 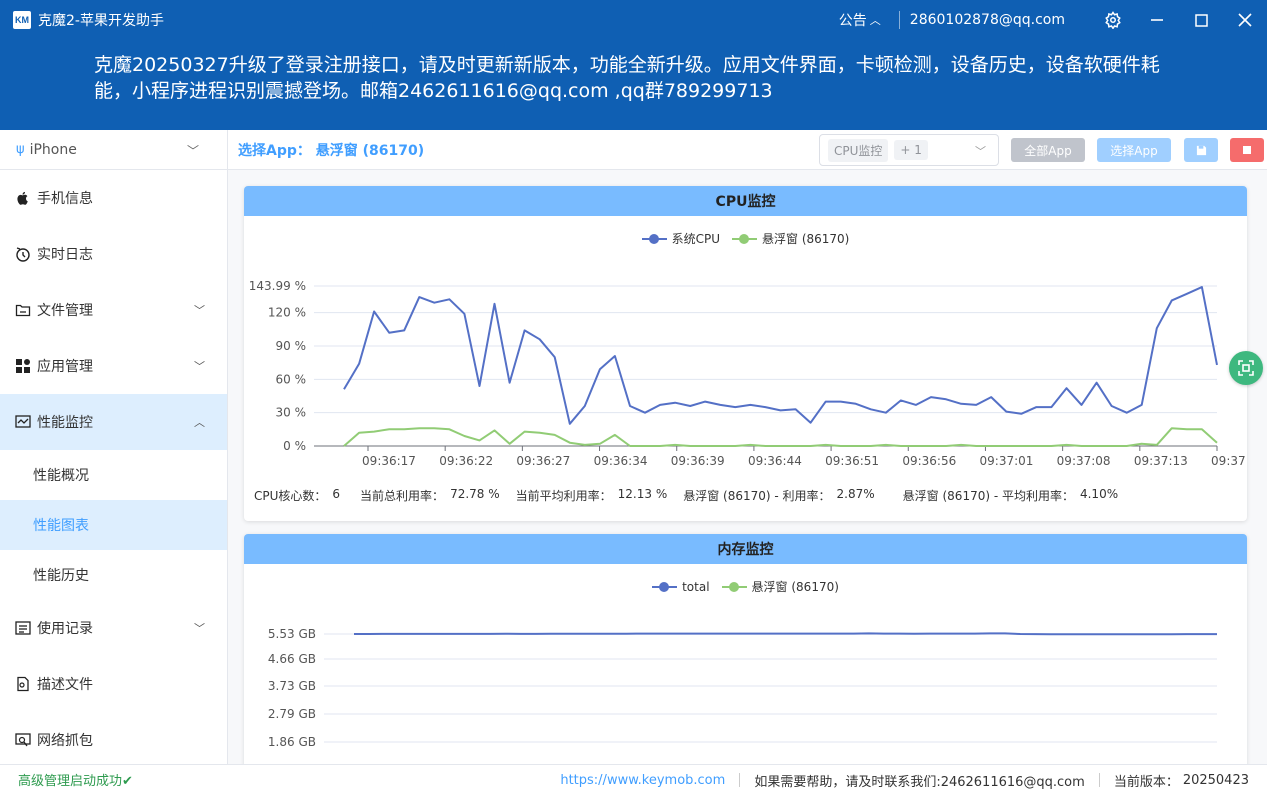 I want to click on selected-app-prefix: 选择App：, so click(x=274, y=150).